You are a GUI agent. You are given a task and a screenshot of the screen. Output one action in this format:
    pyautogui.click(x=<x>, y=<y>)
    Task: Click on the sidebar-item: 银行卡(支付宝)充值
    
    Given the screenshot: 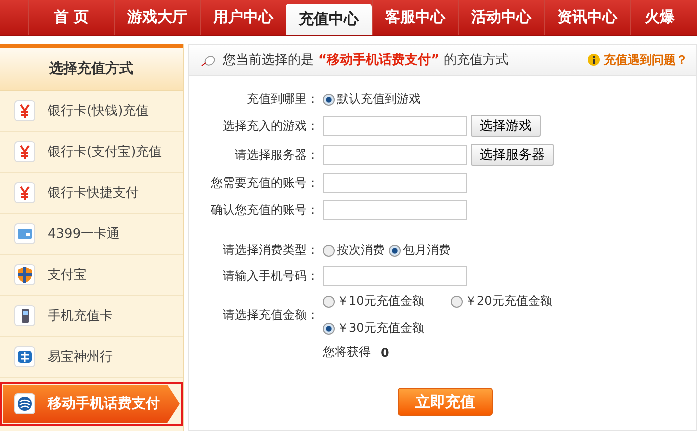 What is the action you would take?
    pyautogui.click(x=91, y=152)
    